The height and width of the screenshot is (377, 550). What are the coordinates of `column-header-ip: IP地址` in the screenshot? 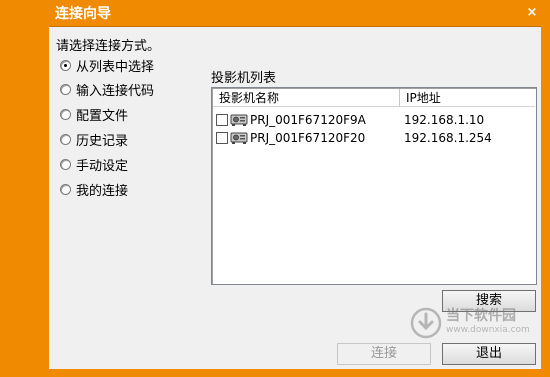 It's located at (467, 98).